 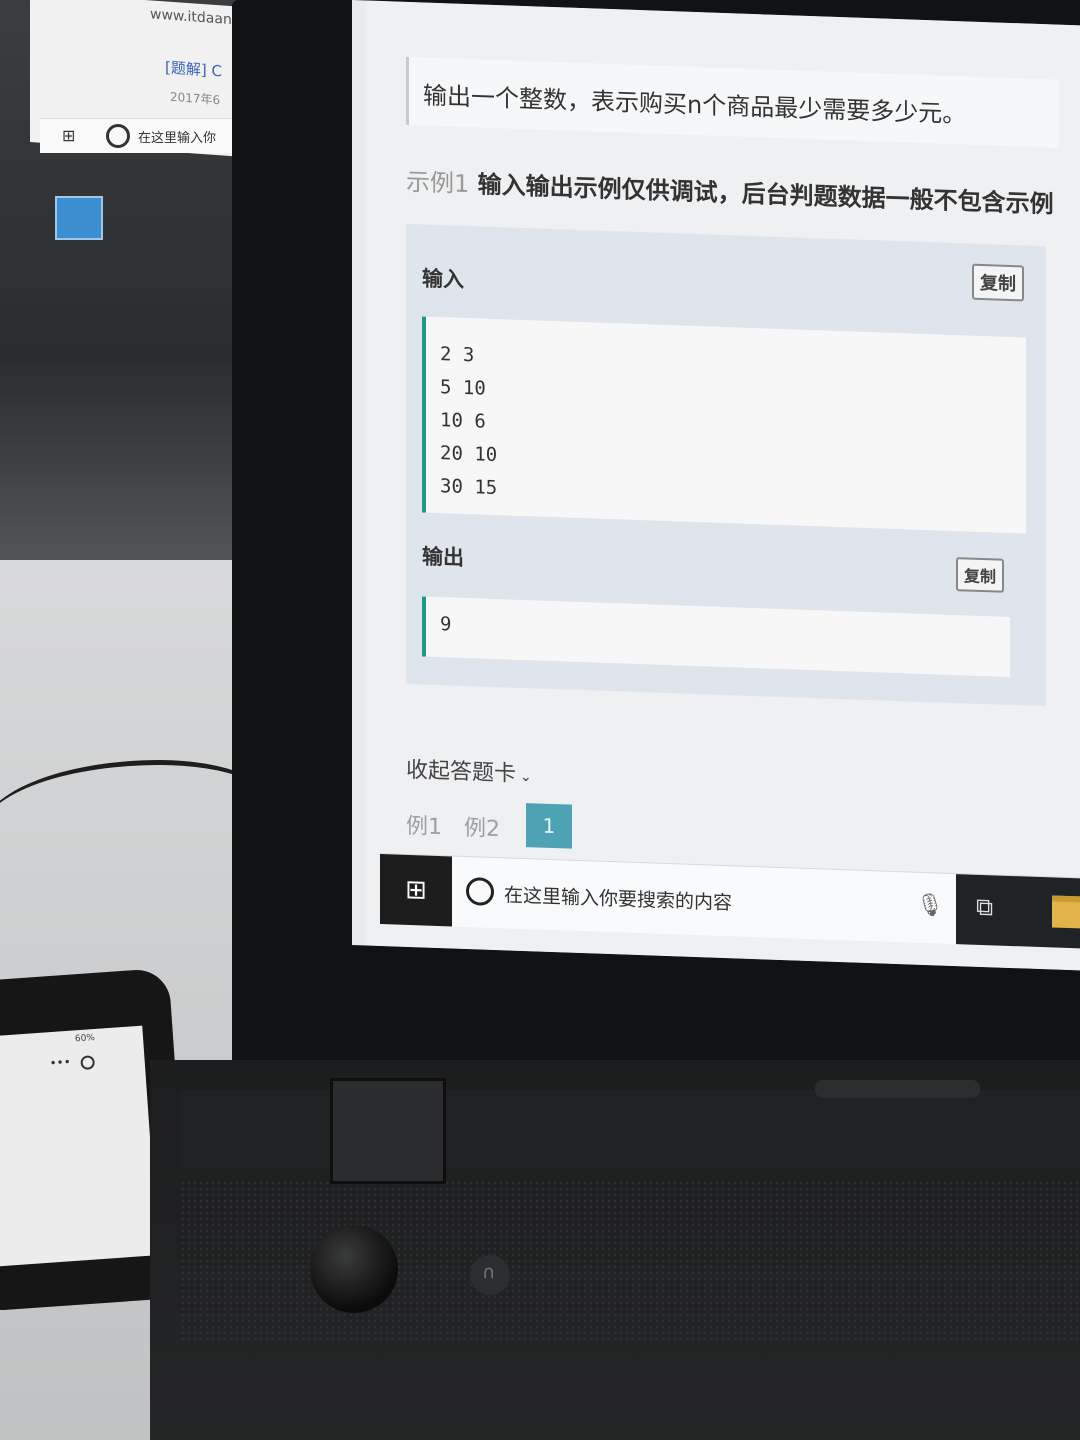 I want to click on output-description-box: 输出一个整数，表示购买n个商品最少需要多少元。, so click(x=732, y=102).